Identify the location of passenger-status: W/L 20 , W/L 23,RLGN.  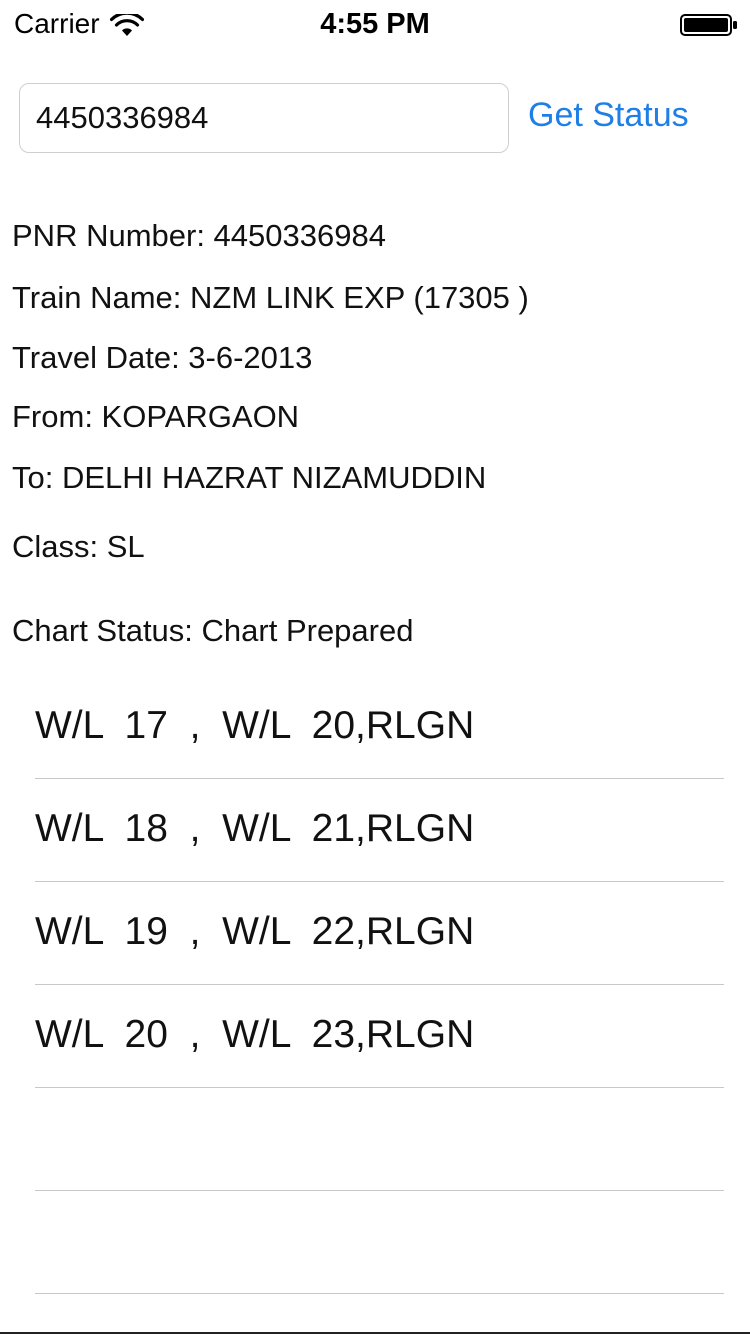
(255, 1034).